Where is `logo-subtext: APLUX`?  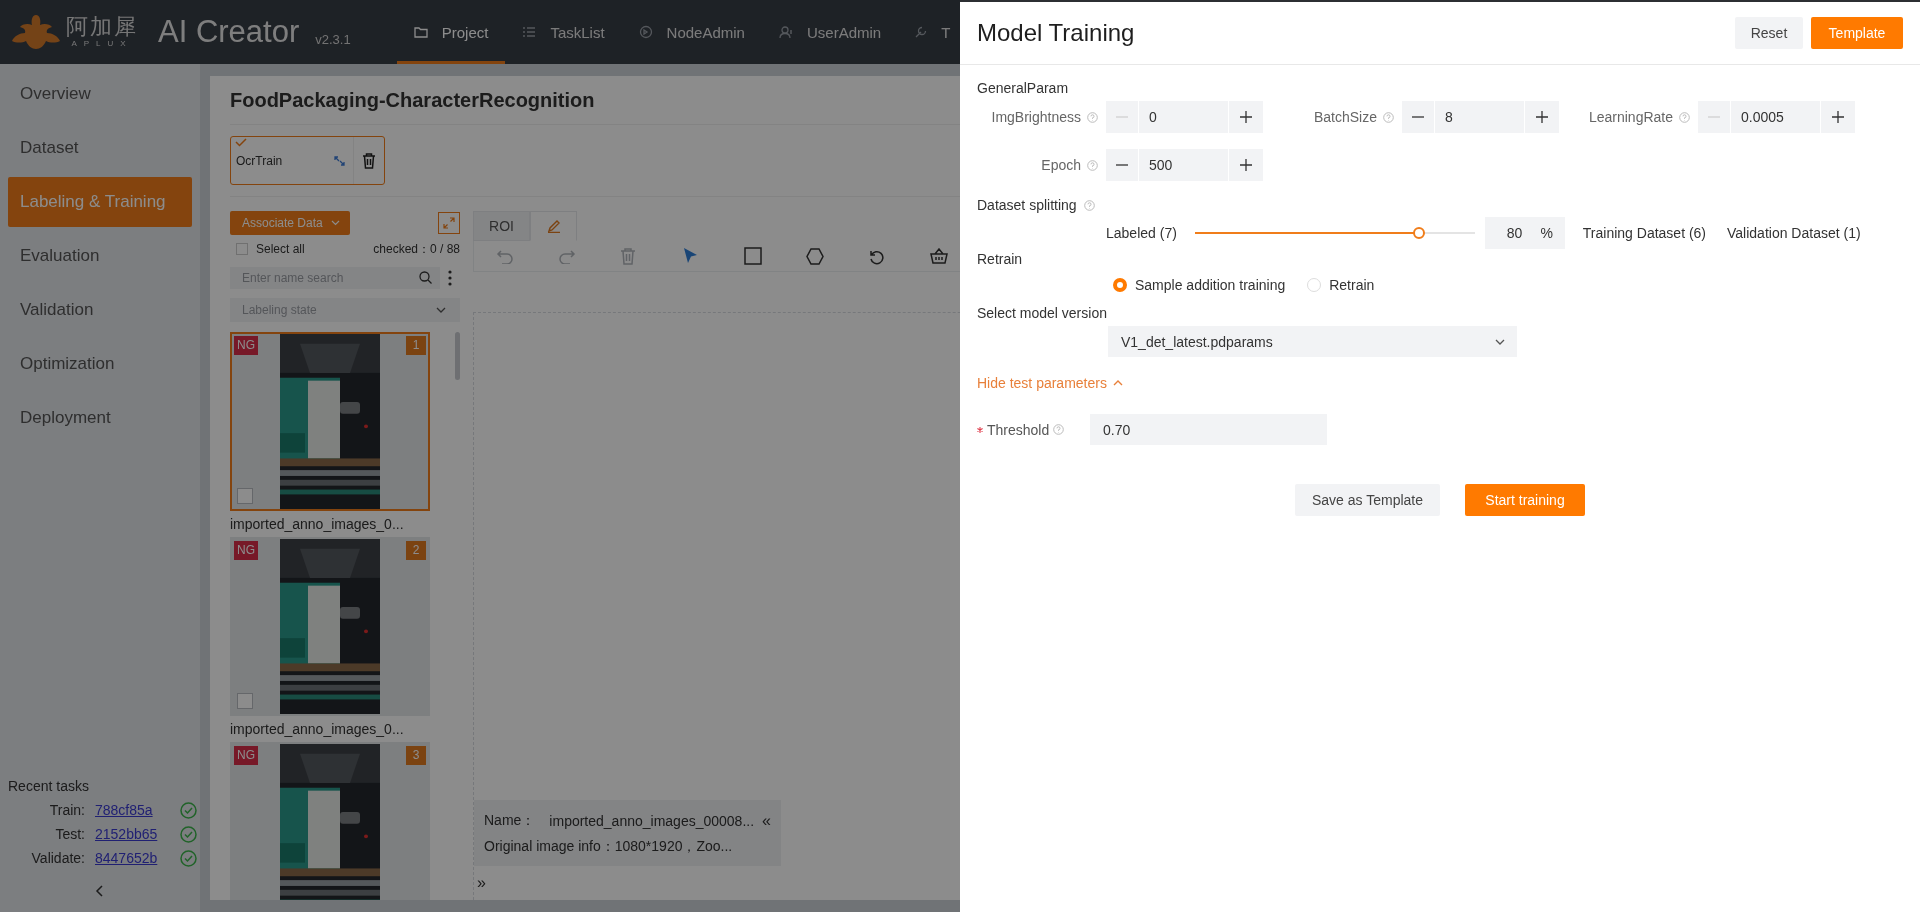 logo-subtext: APLUX is located at coordinates (102, 44).